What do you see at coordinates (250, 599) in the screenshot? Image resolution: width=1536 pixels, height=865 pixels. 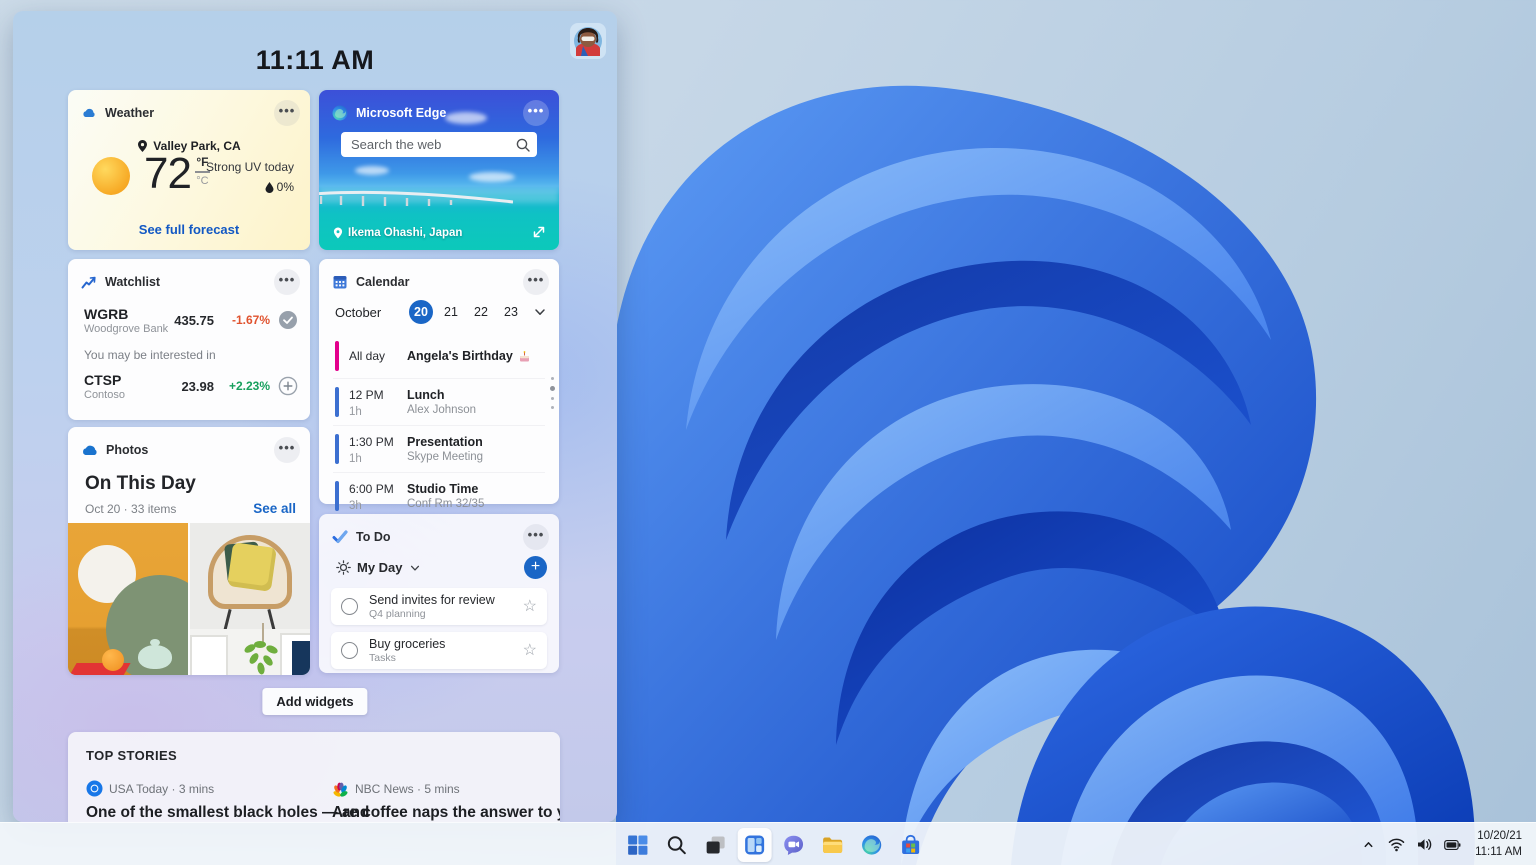 I see `photo-thumbnail-chair` at bounding box center [250, 599].